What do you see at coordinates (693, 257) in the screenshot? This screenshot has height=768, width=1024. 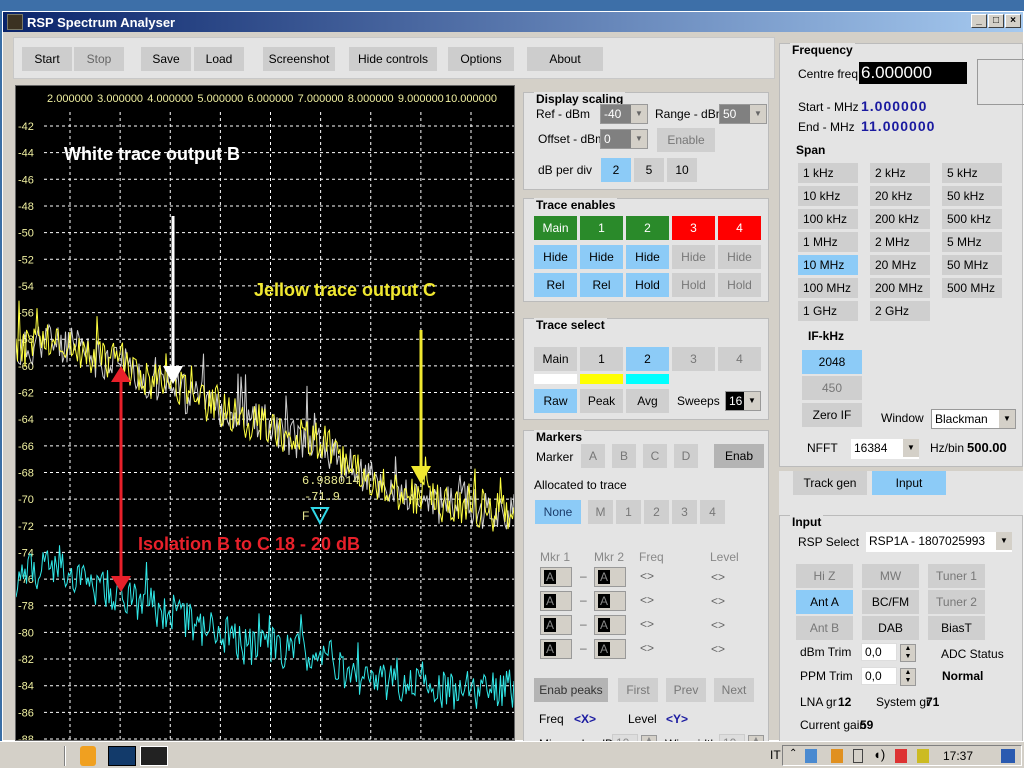 I see `trace-hide-3: Hide` at bounding box center [693, 257].